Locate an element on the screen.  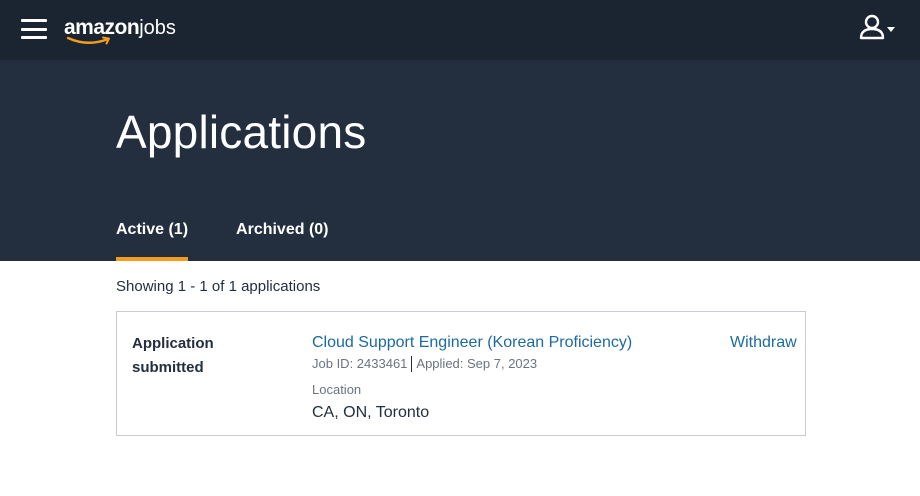
chevron-down-icon is located at coordinates (891, 29).